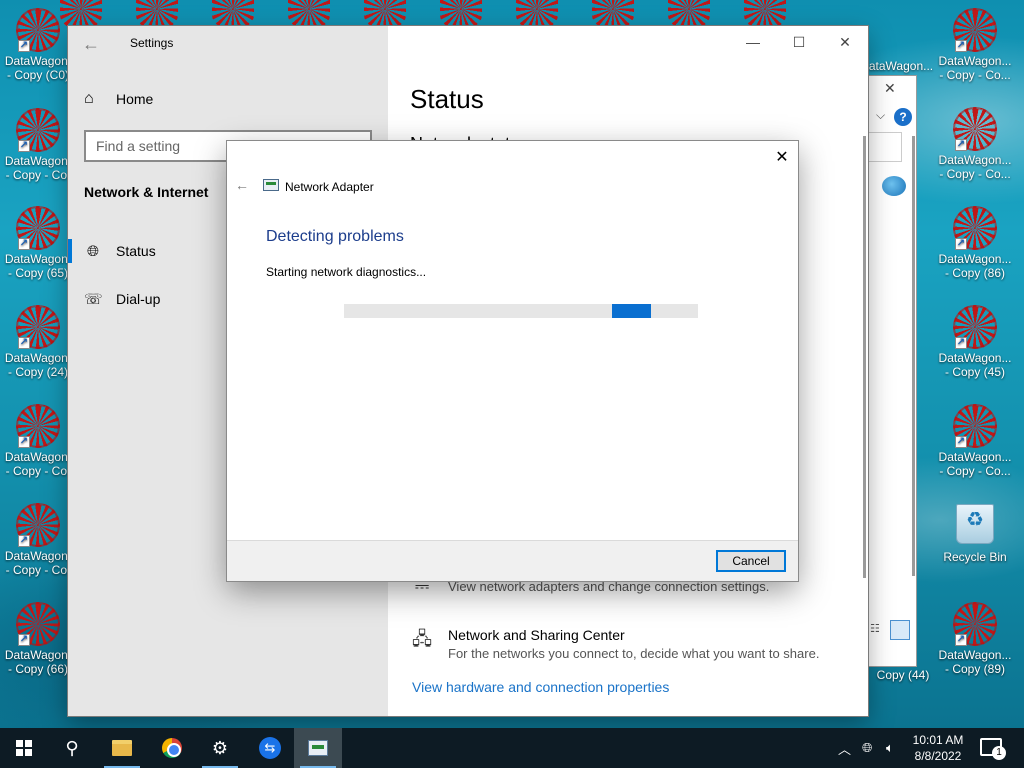 Image resolution: width=1024 pixels, height=768 pixels. I want to click on windows-logo-icon, so click(24, 748).